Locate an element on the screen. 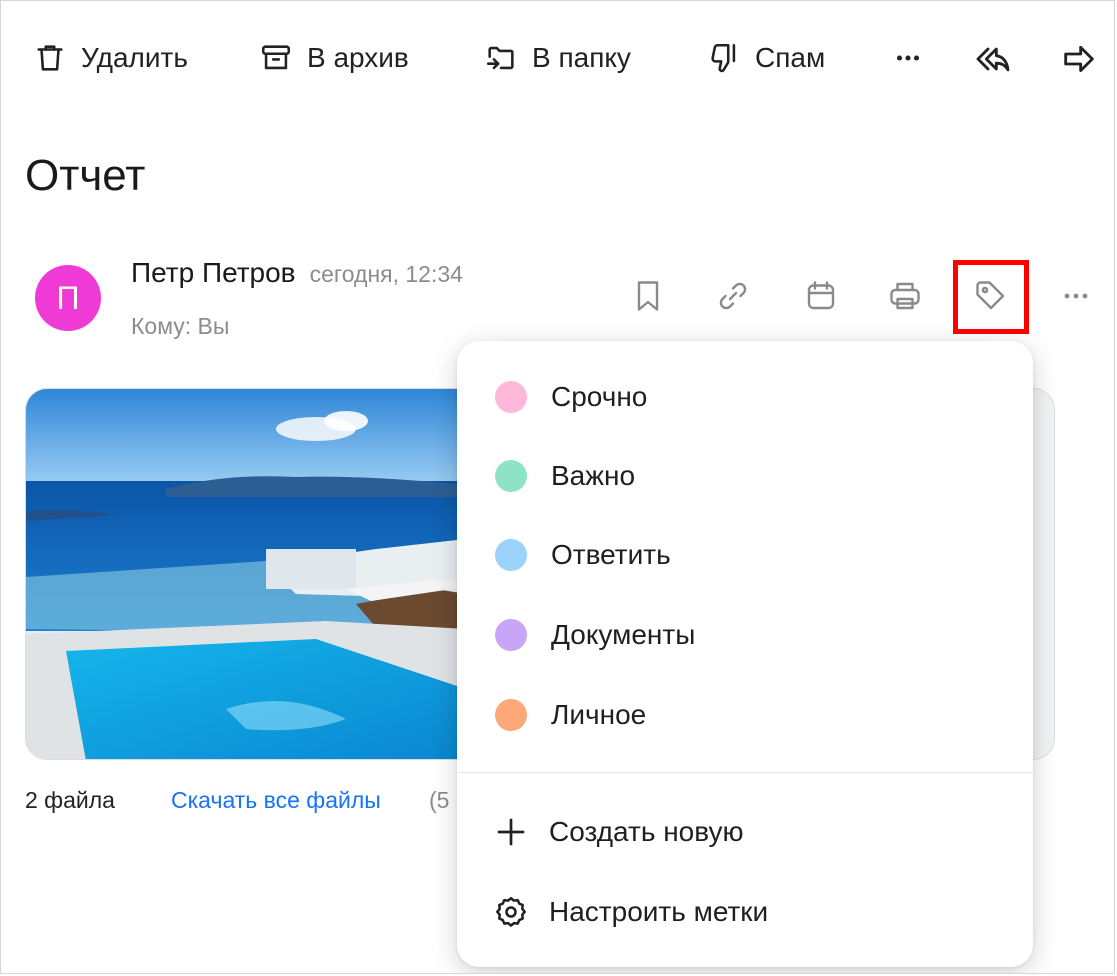 The image size is (1117, 976). label-item-text: Ответить is located at coordinates (611, 554).